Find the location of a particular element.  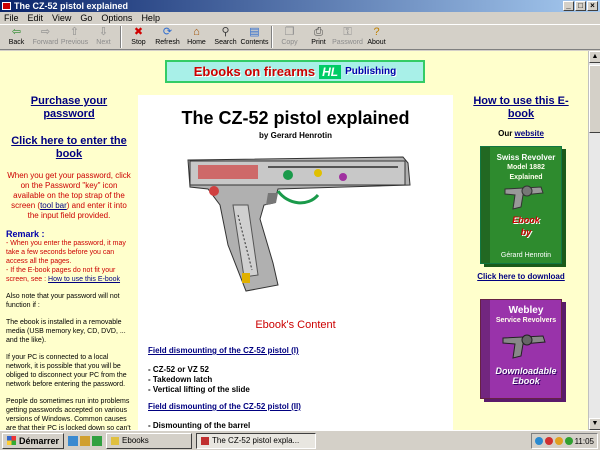

contents-icon: ▤ is located at coordinates (254, 32).